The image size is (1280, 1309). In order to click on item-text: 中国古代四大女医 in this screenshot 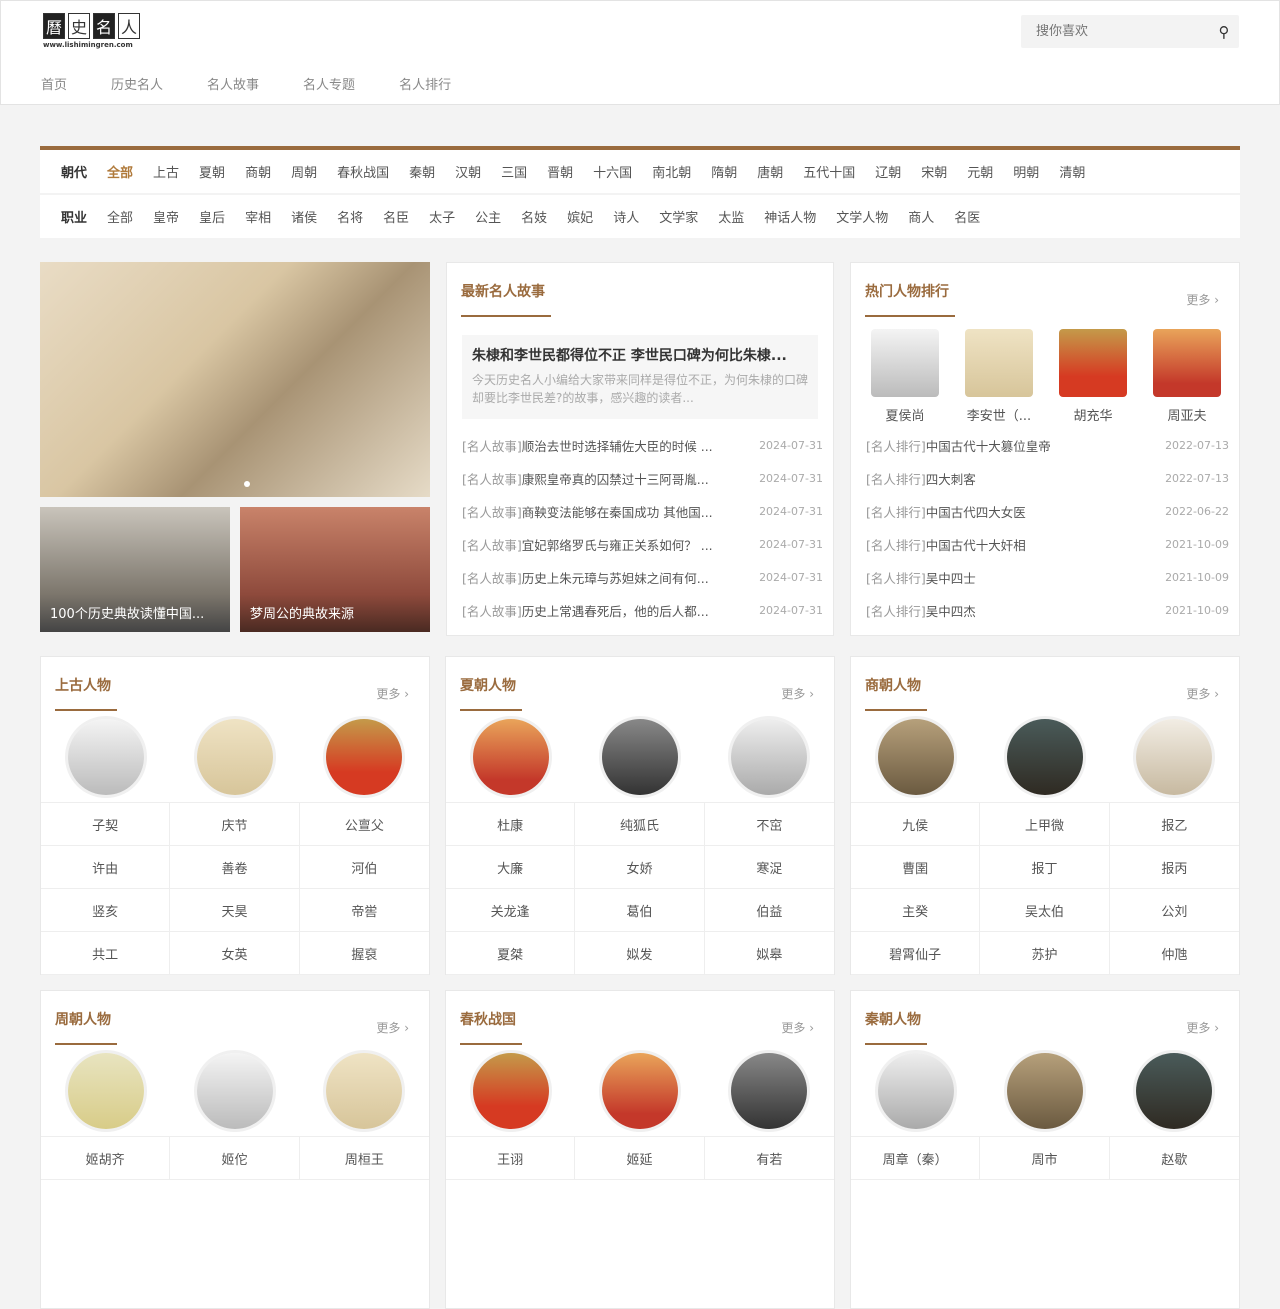, I will do `click(976, 512)`.